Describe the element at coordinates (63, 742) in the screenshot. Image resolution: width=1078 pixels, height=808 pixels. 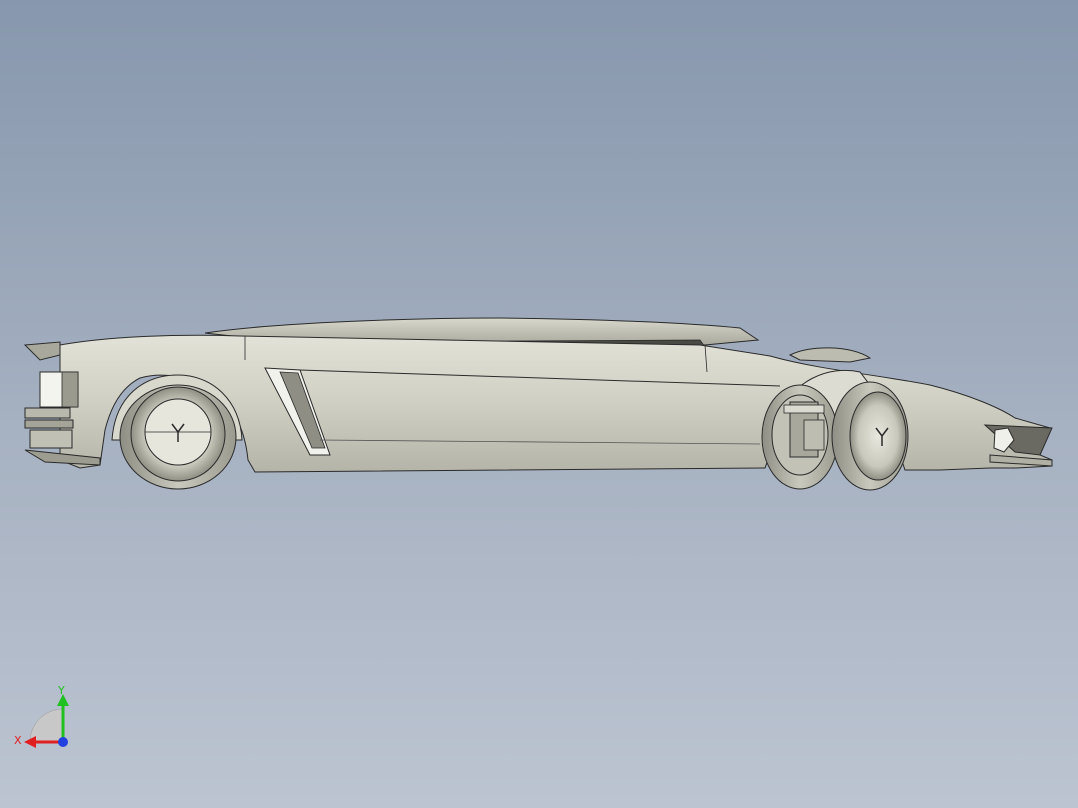
I see `z-axis-dot` at that location.